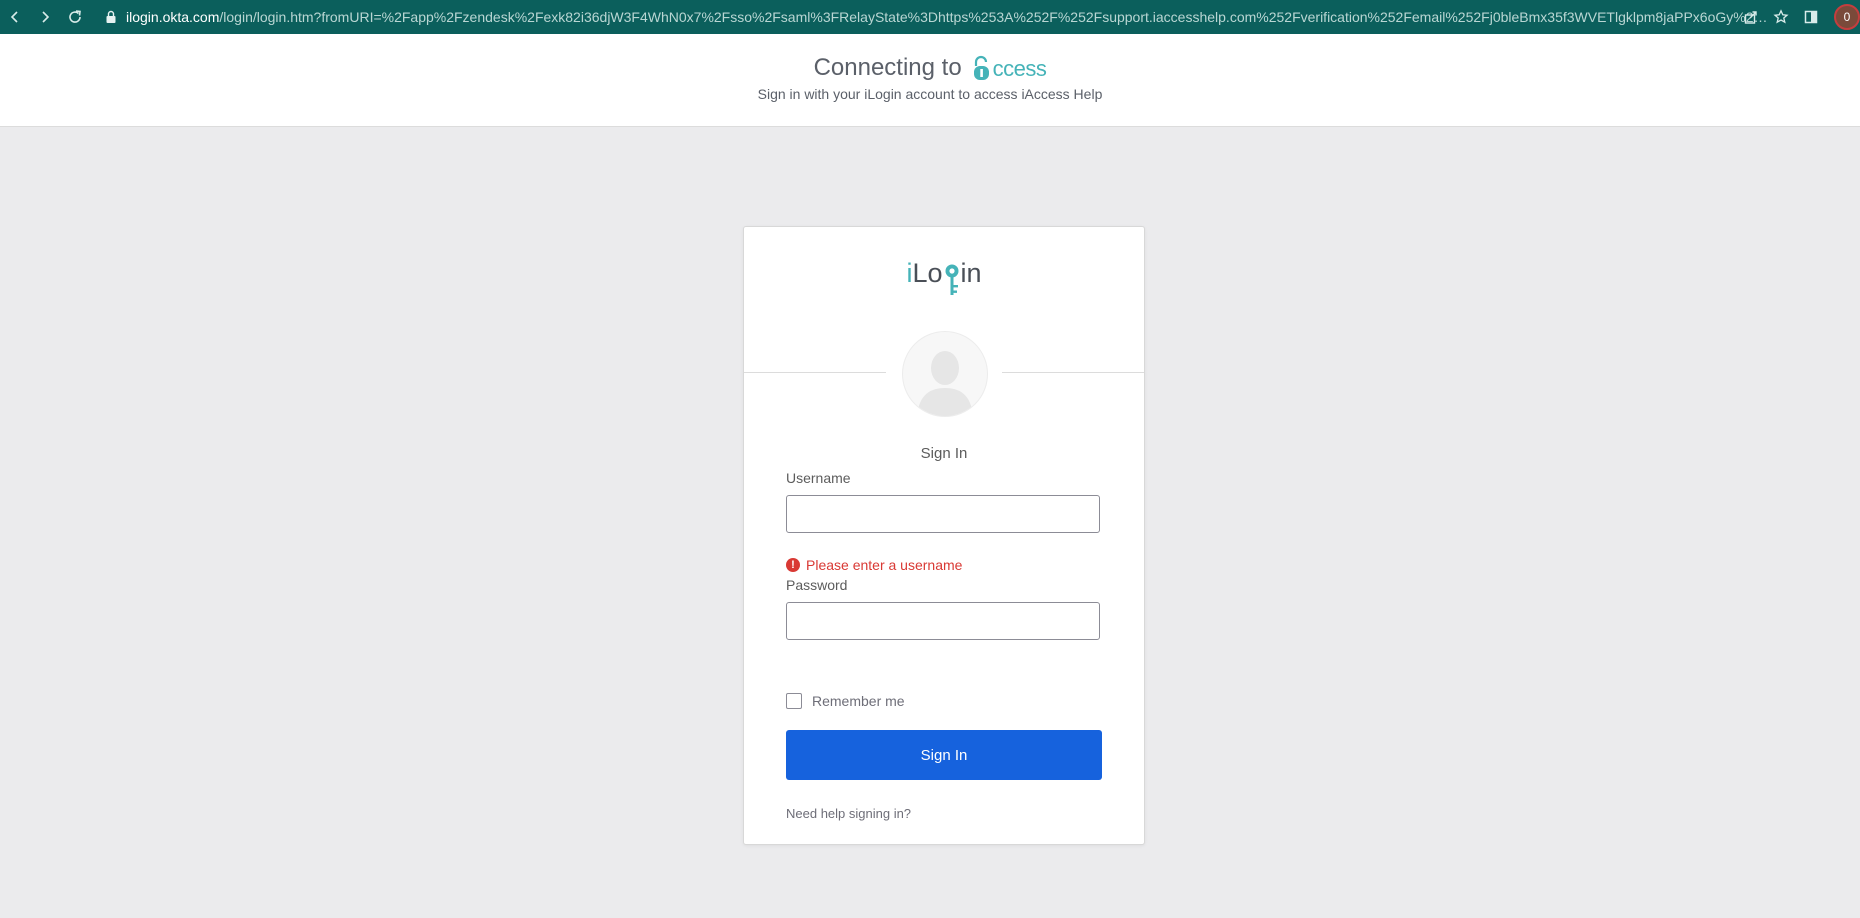 The image size is (1860, 918). What do you see at coordinates (944, 275) in the screenshot?
I see `ilogin-logo: i Lo in` at bounding box center [944, 275].